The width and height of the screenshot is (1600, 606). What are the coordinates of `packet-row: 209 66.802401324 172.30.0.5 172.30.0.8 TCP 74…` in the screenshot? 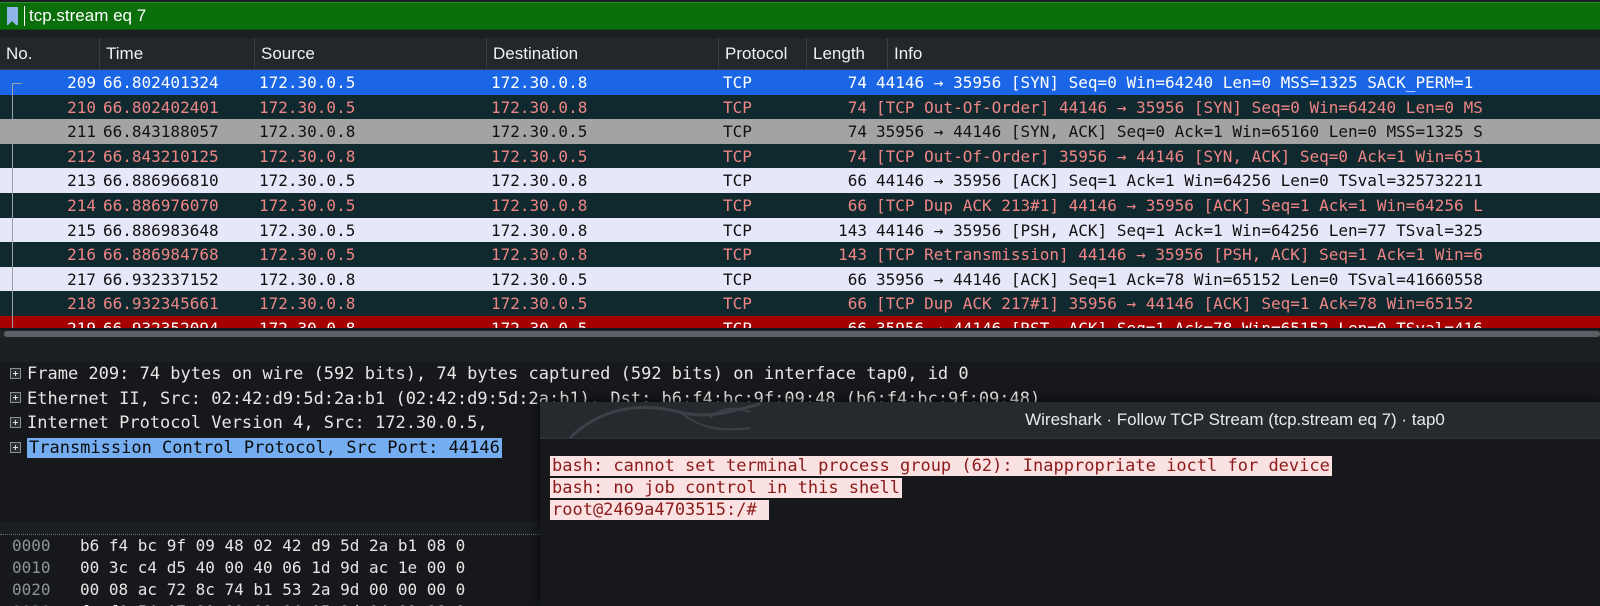 It's located at (800, 82).